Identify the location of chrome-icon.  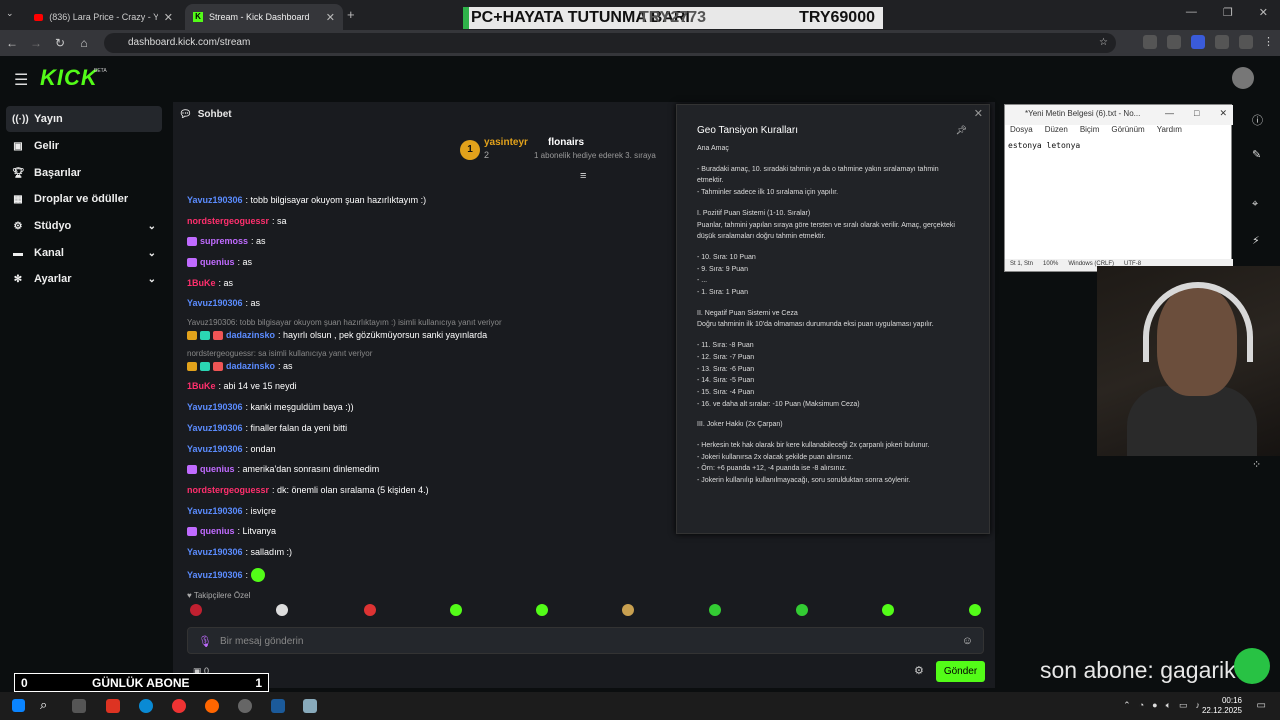
(179, 706).